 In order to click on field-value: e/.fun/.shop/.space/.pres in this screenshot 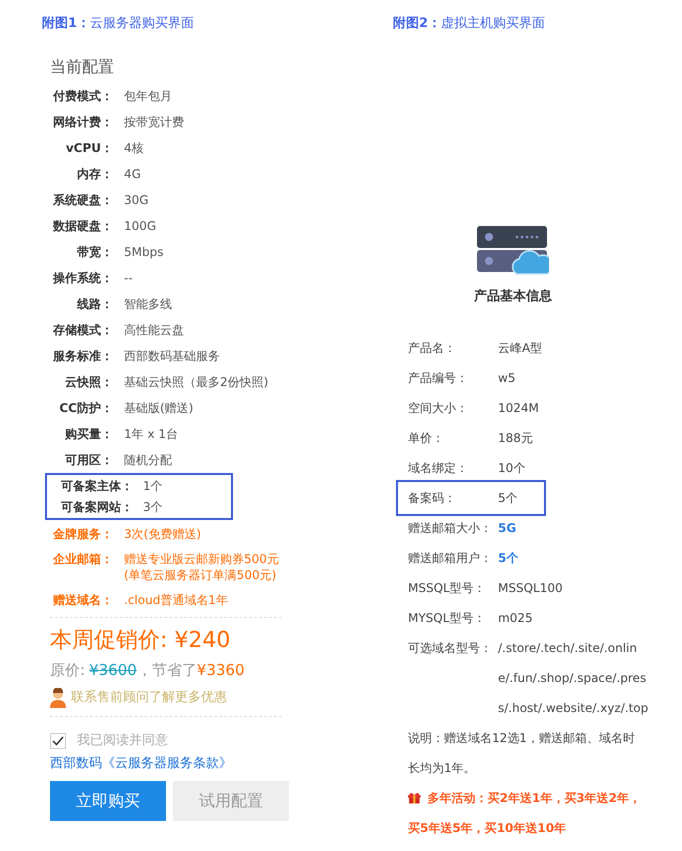, I will do `click(573, 678)`.